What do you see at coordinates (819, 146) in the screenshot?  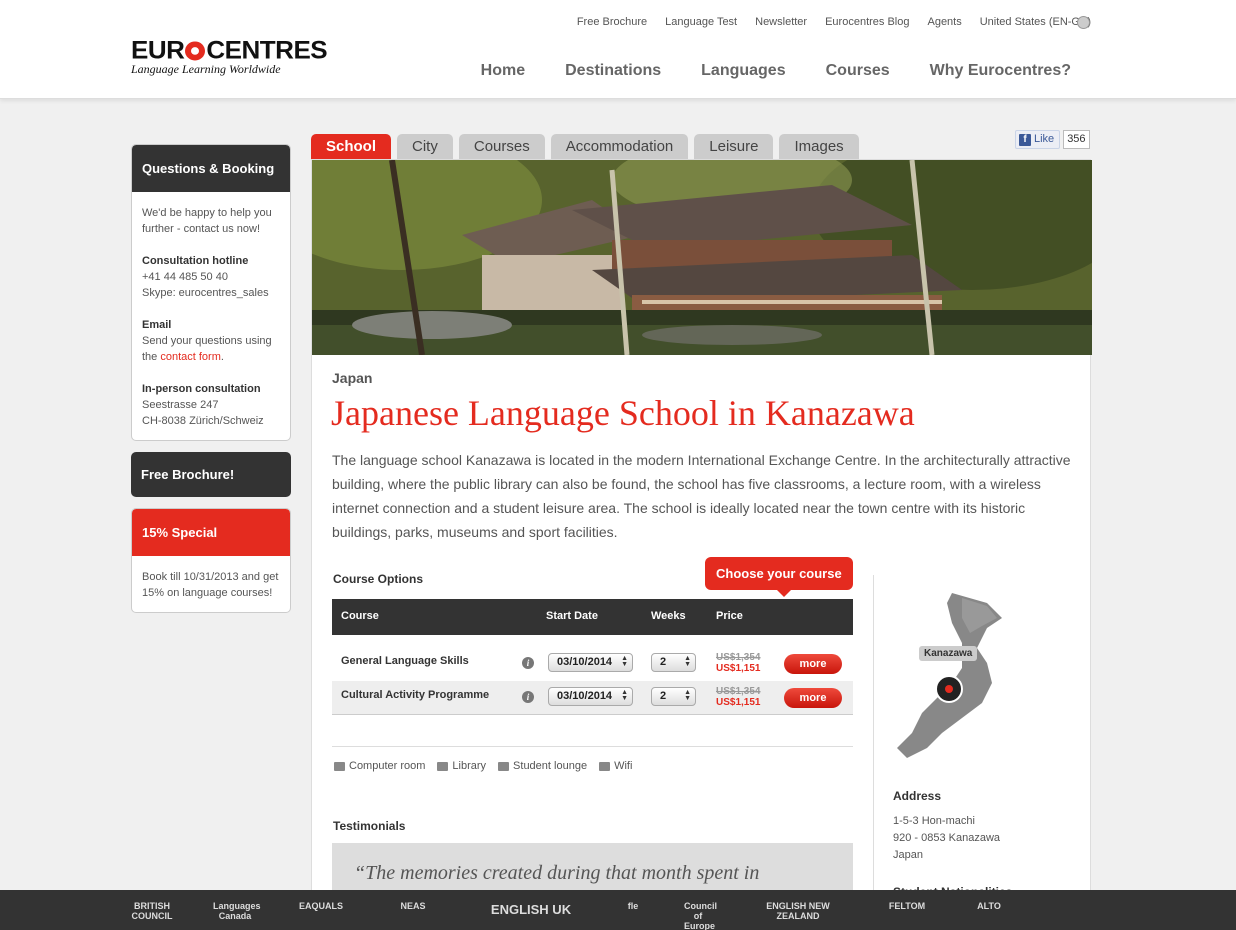 I see `tab-images: Images` at bounding box center [819, 146].